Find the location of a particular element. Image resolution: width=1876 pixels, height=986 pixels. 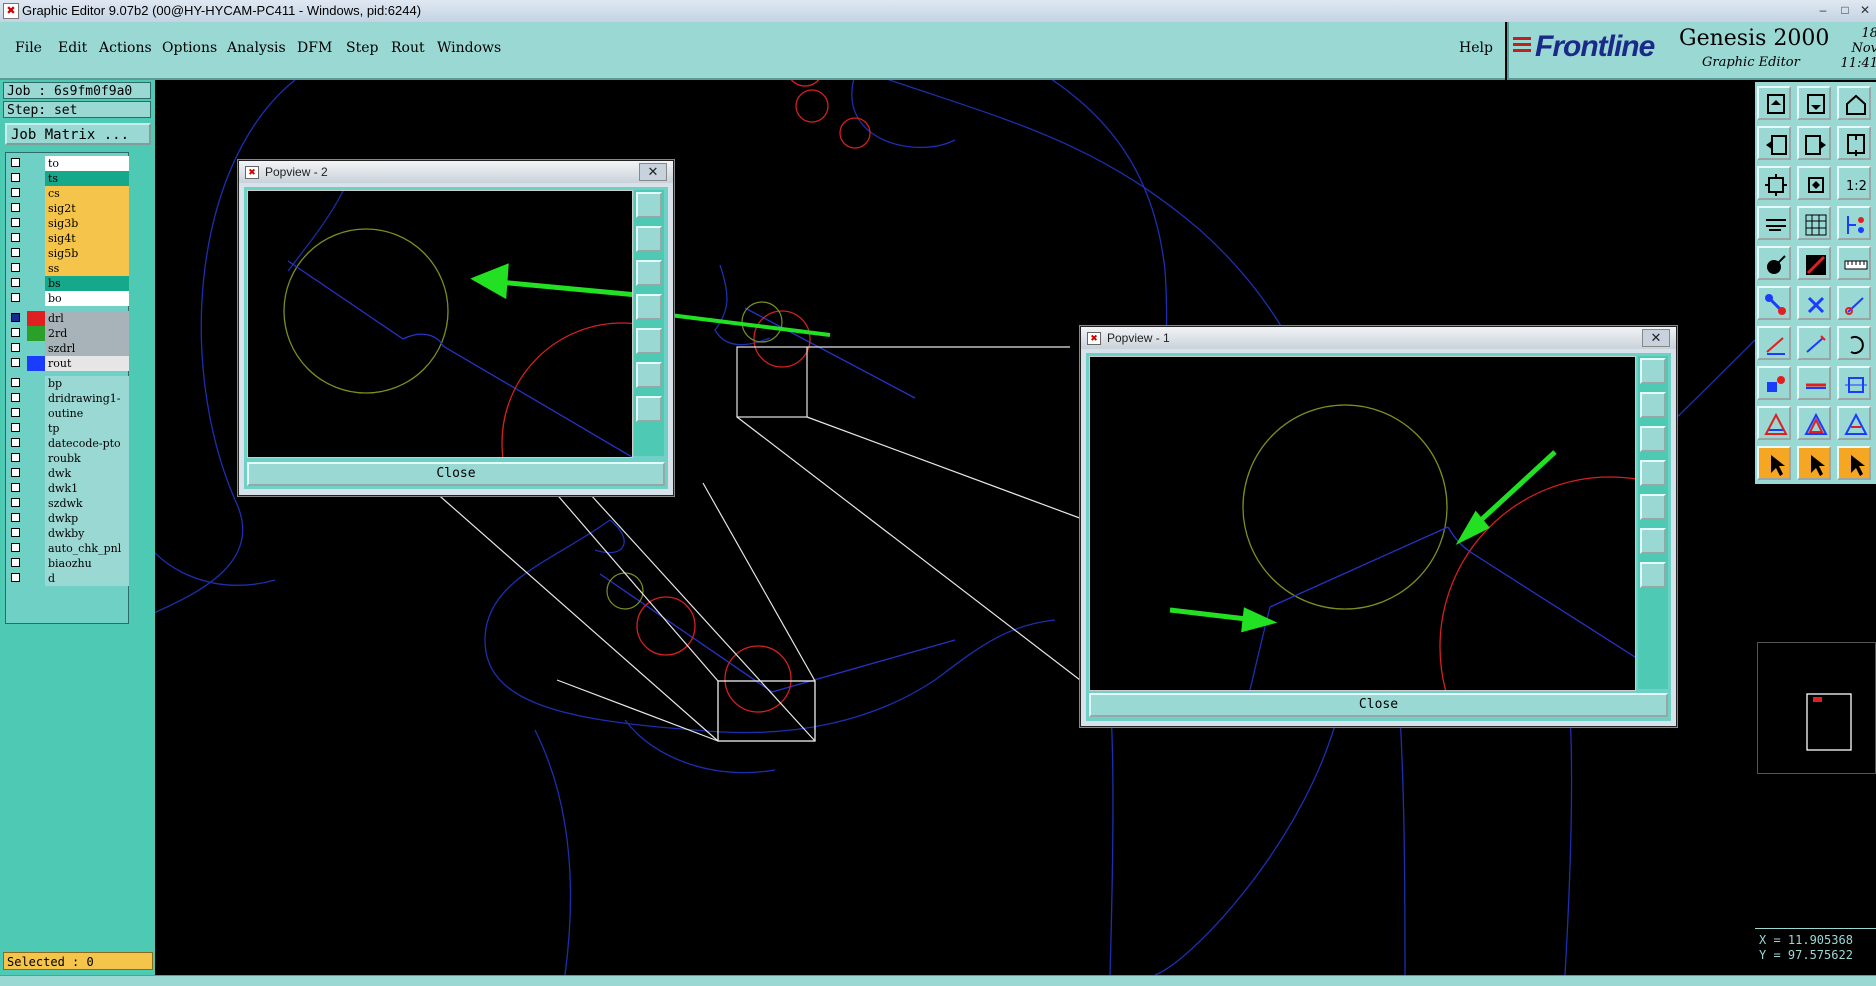

layer-name: auto_chk_pnl is located at coordinates (87, 548).